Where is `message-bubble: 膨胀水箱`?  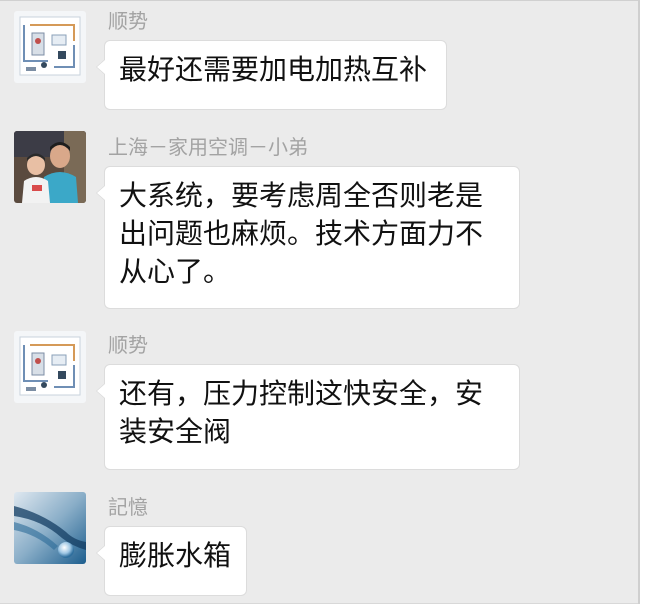
message-bubble: 膨胀水箱 is located at coordinates (171, 561).